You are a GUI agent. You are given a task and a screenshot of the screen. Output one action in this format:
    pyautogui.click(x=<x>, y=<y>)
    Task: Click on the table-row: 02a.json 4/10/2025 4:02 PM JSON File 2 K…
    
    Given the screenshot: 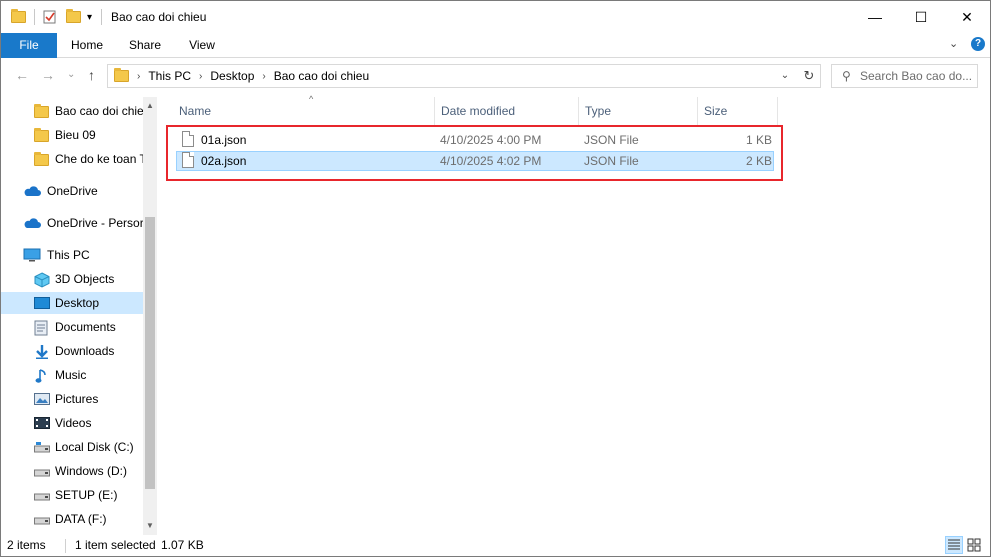 What is the action you would take?
    pyautogui.click(x=475, y=161)
    